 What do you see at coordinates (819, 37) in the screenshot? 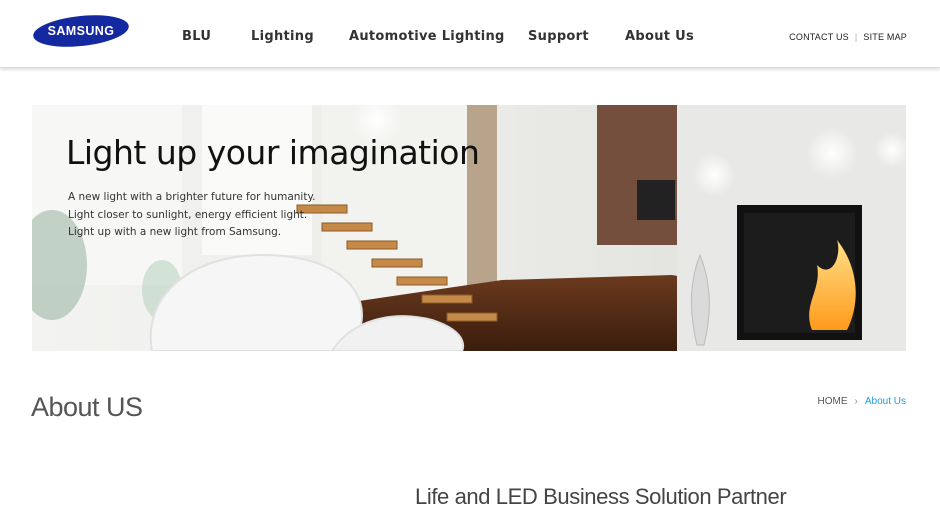
I see `contact-us-link: CONTACT US` at bounding box center [819, 37].